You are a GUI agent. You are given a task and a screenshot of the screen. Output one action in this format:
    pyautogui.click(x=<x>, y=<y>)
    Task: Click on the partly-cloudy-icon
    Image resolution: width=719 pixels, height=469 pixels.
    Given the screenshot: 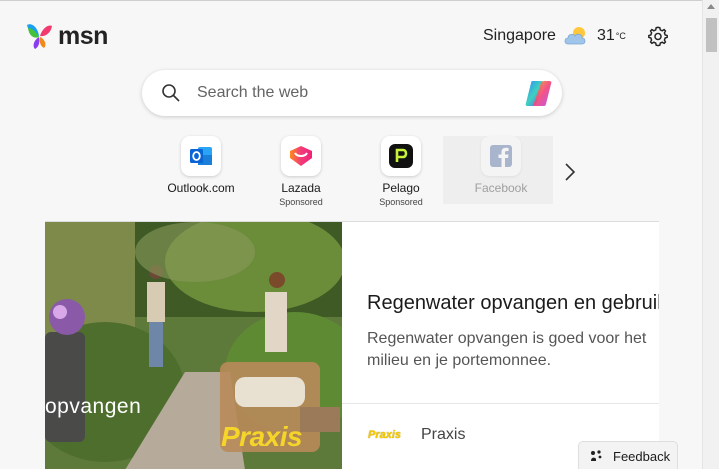 What is the action you would take?
    pyautogui.click(x=575, y=36)
    